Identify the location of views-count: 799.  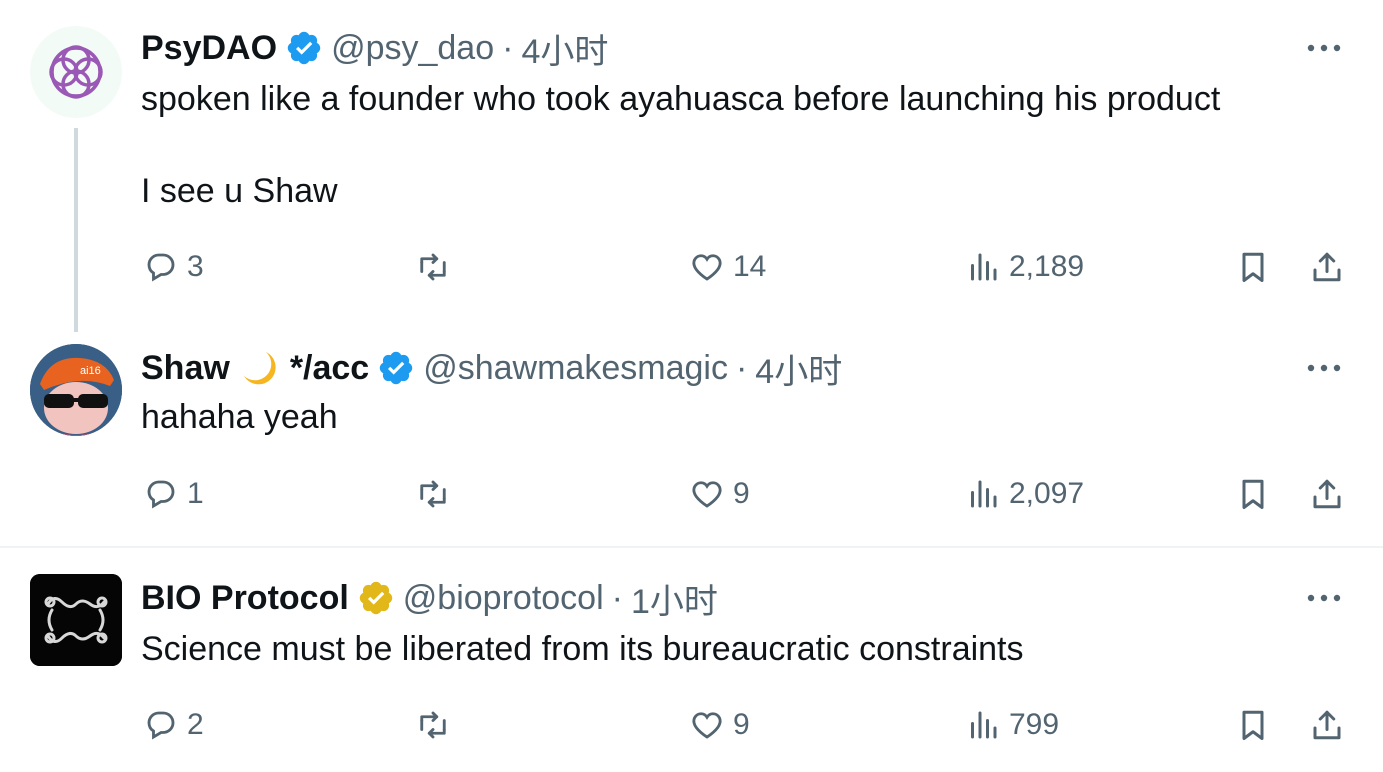
(1034, 724).